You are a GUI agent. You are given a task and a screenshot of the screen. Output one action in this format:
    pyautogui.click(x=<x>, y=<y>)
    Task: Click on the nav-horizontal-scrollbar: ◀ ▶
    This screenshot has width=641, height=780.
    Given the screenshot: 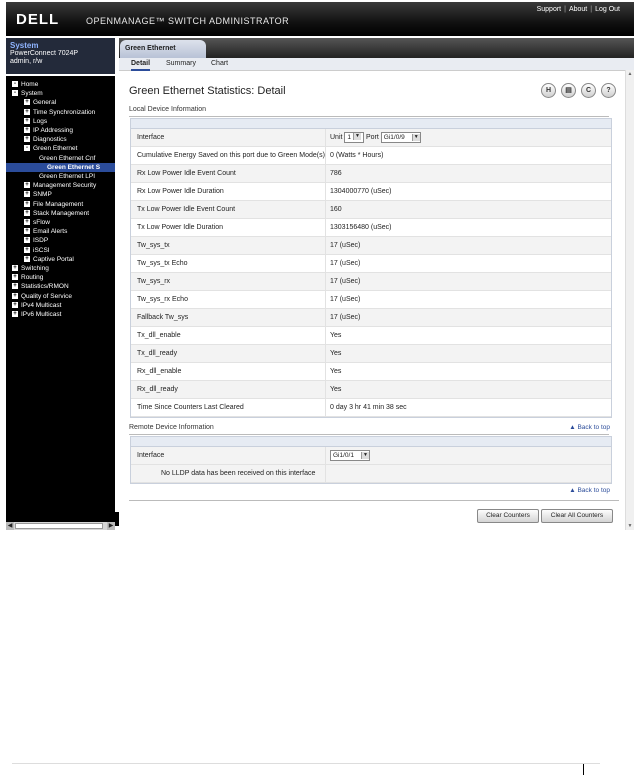 What is the action you would take?
    pyautogui.click(x=60, y=526)
    